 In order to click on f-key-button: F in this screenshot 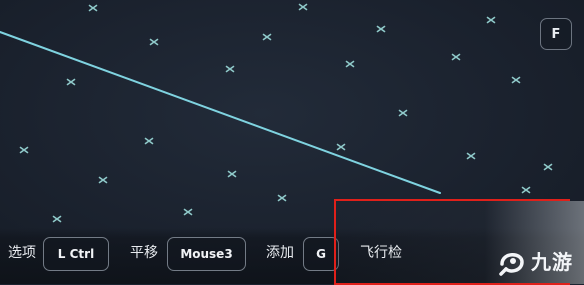, I will do `click(556, 34)`.